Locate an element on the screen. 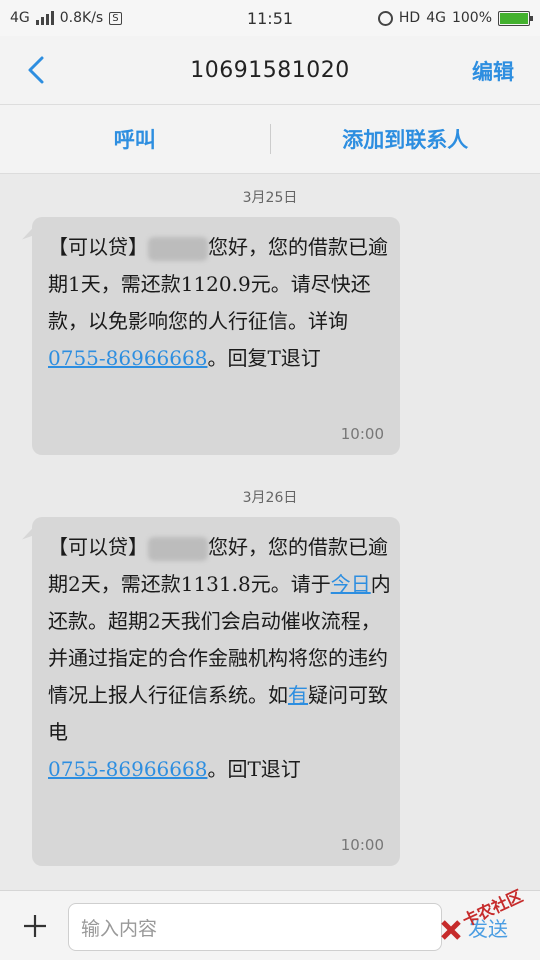  date-separator: 3月26日 is located at coordinates (270, 498).